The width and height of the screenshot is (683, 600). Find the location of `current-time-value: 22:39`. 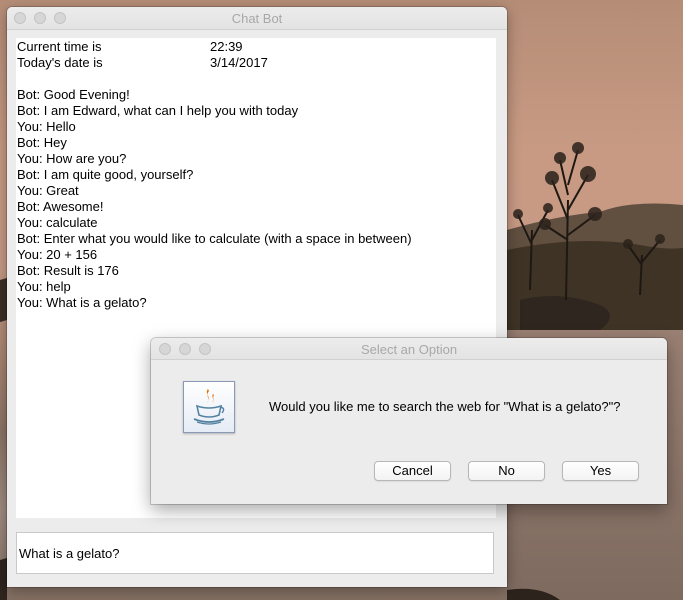

current-time-value: 22:39 is located at coordinates (226, 46).